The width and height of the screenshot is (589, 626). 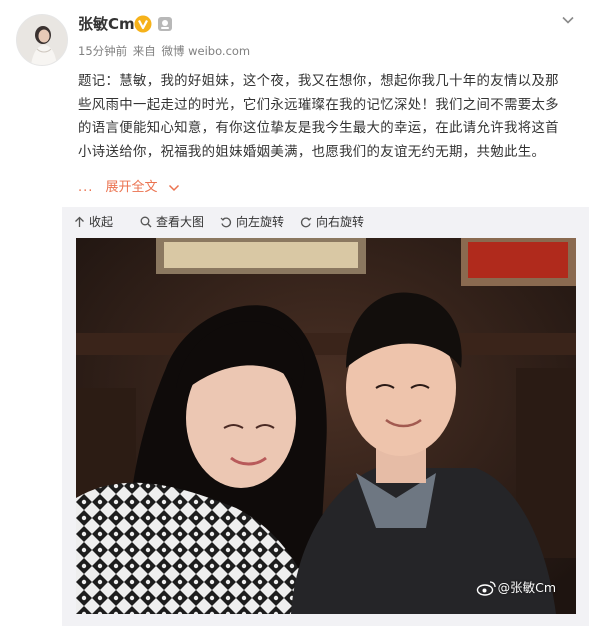 What do you see at coordinates (106, 24) in the screenshot?
I see `username: 张敏Cm` at bounding box center [106, 24].